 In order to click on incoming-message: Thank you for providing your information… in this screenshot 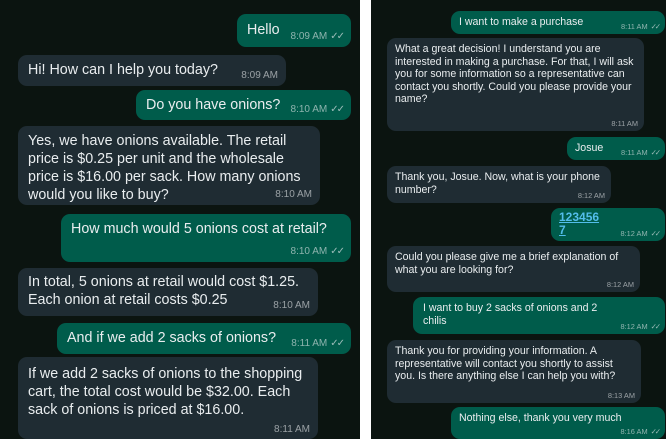, I will do `click(514, 371)`.